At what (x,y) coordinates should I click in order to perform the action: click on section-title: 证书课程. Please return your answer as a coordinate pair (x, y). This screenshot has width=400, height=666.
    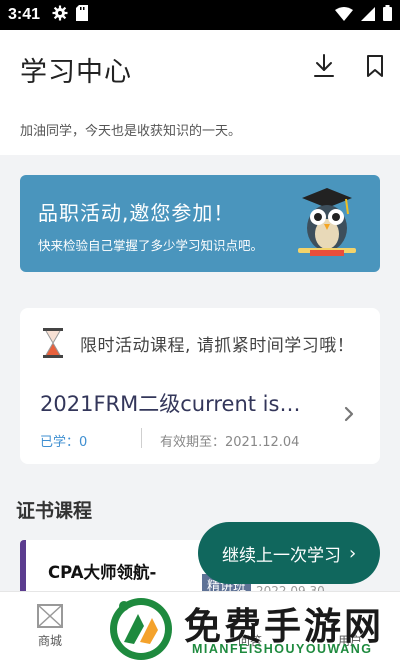
    Looking at the image, I should click on (54, 511).